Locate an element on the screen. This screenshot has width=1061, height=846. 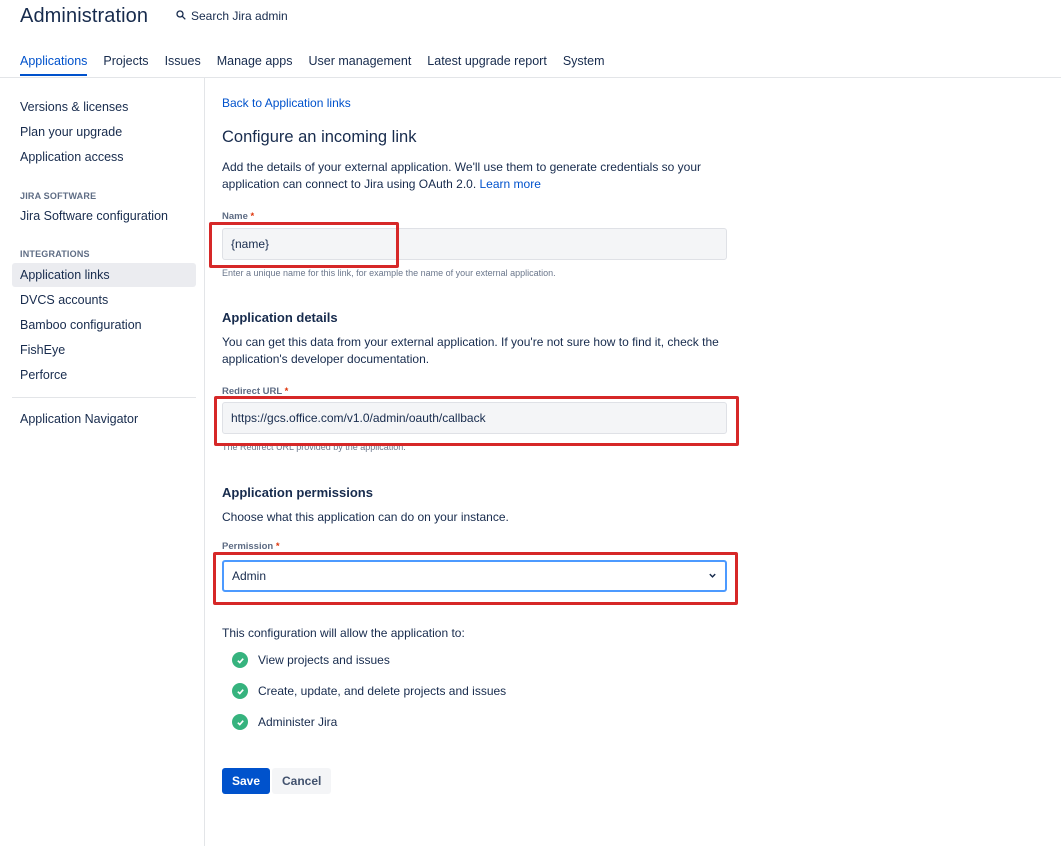
name-label-text: Name is located at coordinates (235, 216).